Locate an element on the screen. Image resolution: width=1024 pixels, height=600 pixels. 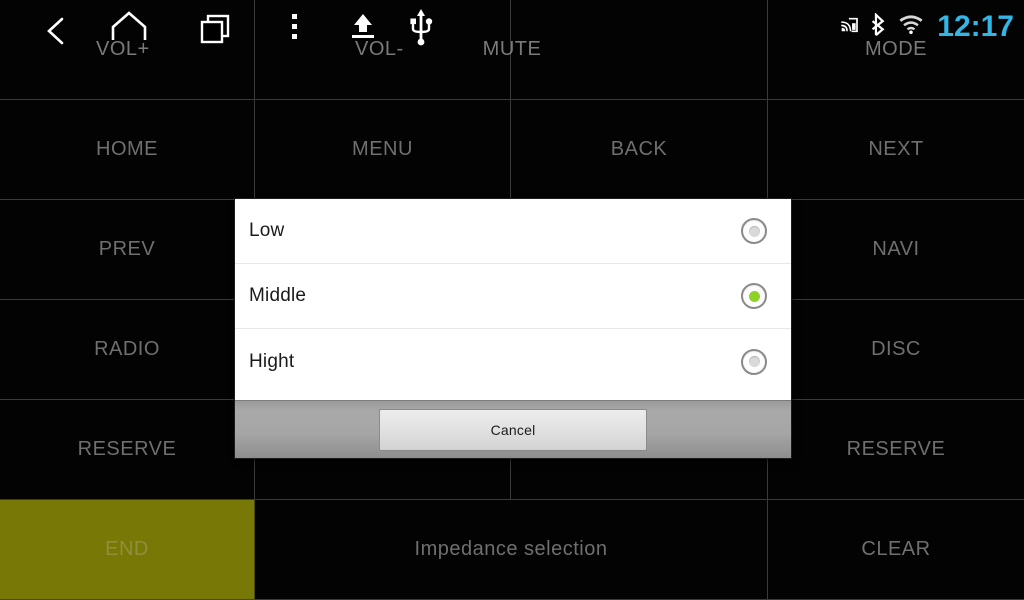
option-label: Middle is located at coordinates (278, 295).